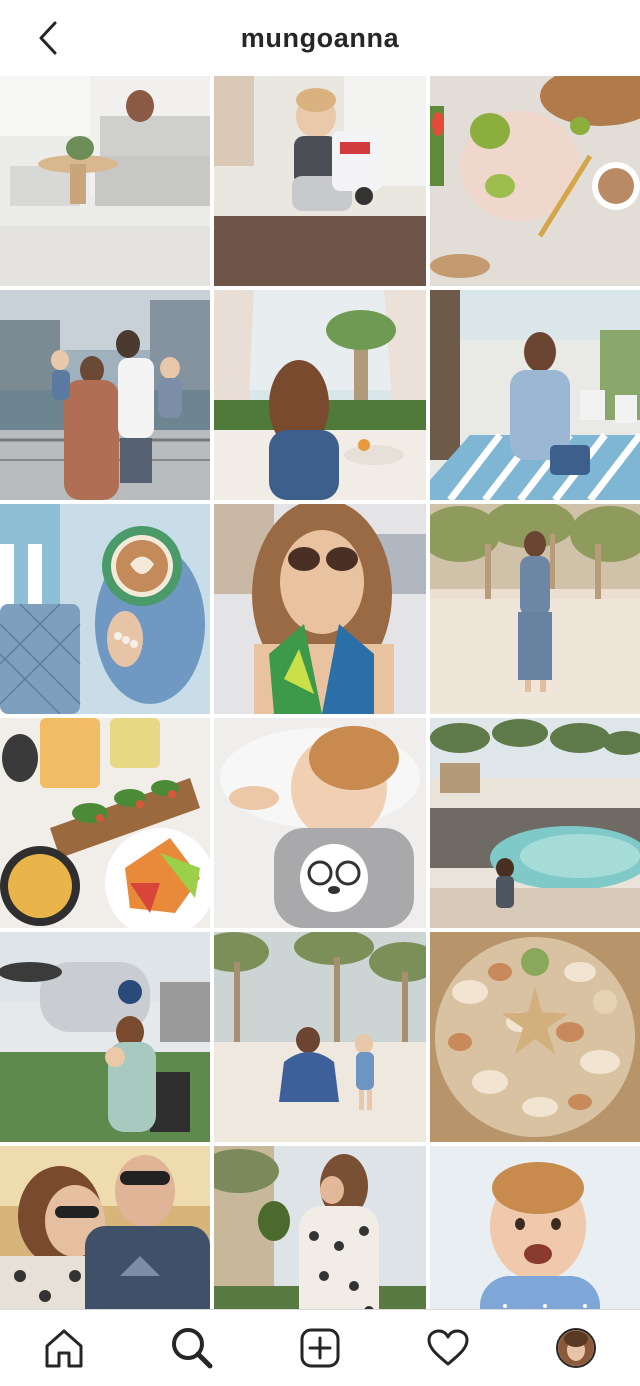 The height and width of the screenshot is (1386, 640). Describe the element at coordinates (320, 1228) in the screenshot. I see `post-thumbnail-woman-leopard-dress` at that location.